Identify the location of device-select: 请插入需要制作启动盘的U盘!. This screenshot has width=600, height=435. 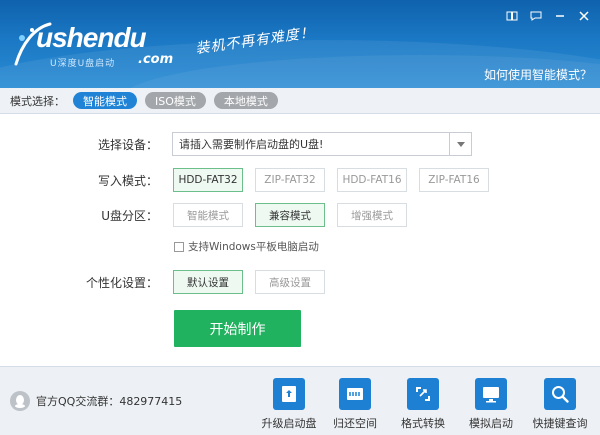
(322, 144).